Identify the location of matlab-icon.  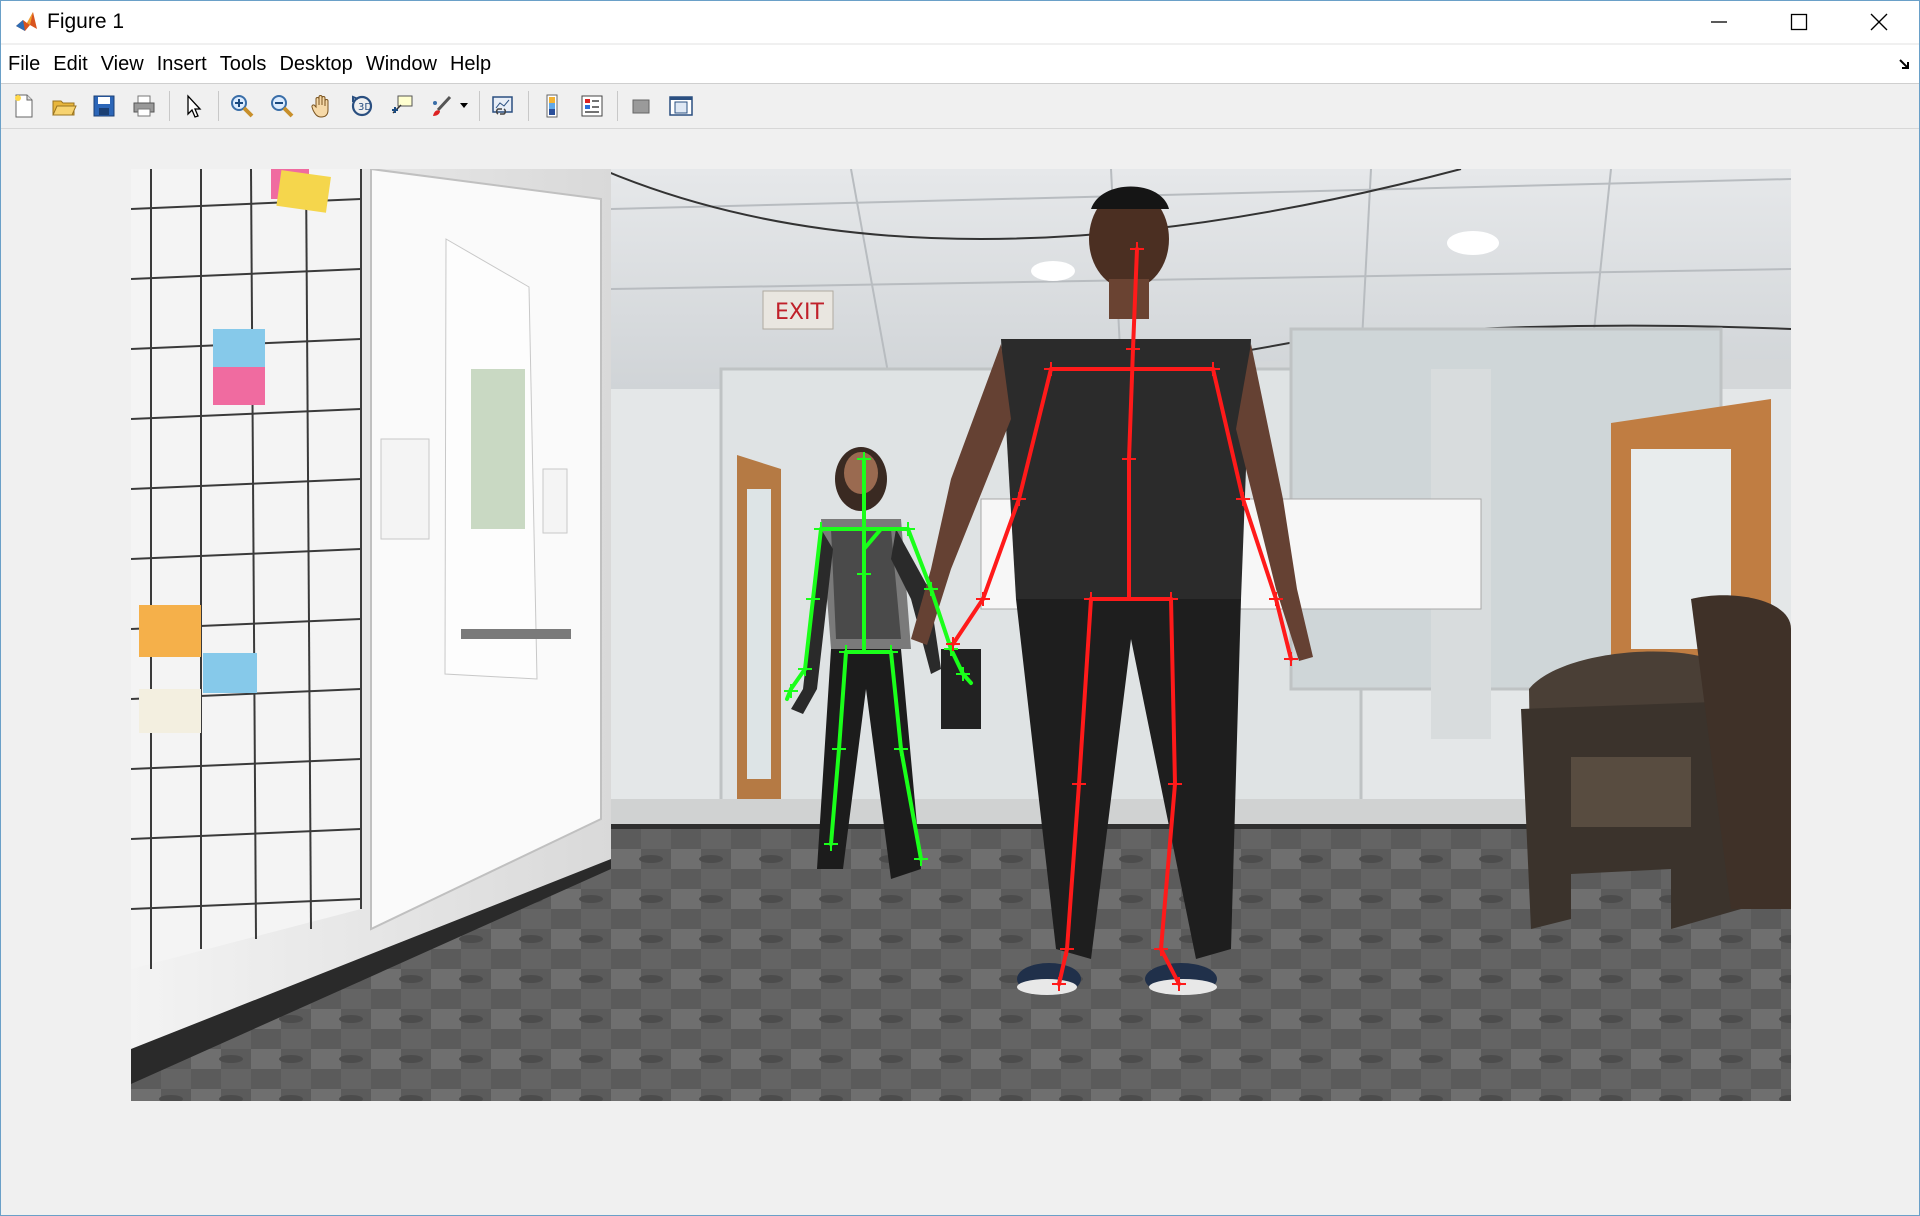
(26, 21).